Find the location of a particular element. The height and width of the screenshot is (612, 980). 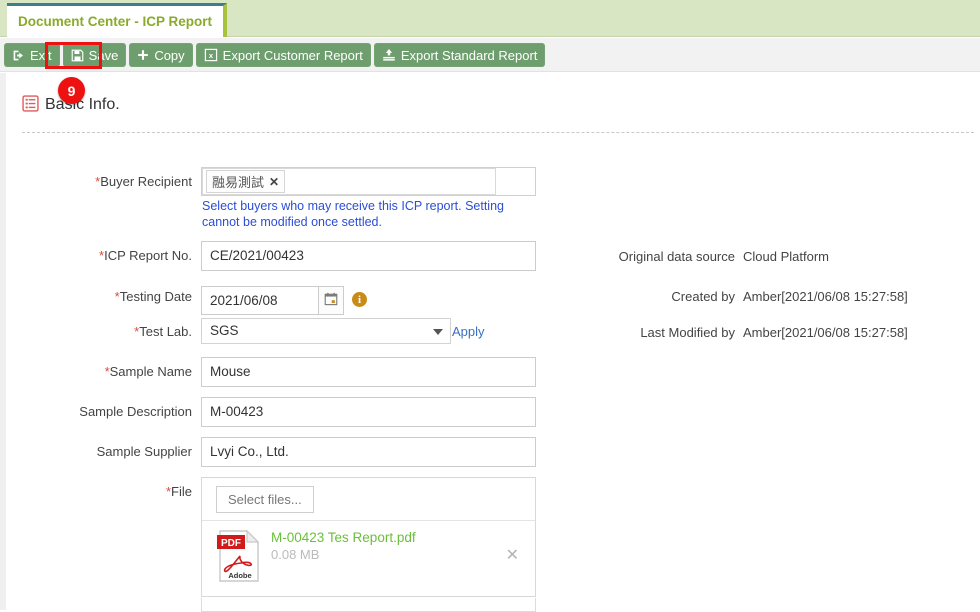

buyer-recipient-field: 融易測試 ✕ is located at coordinates (368, 181).